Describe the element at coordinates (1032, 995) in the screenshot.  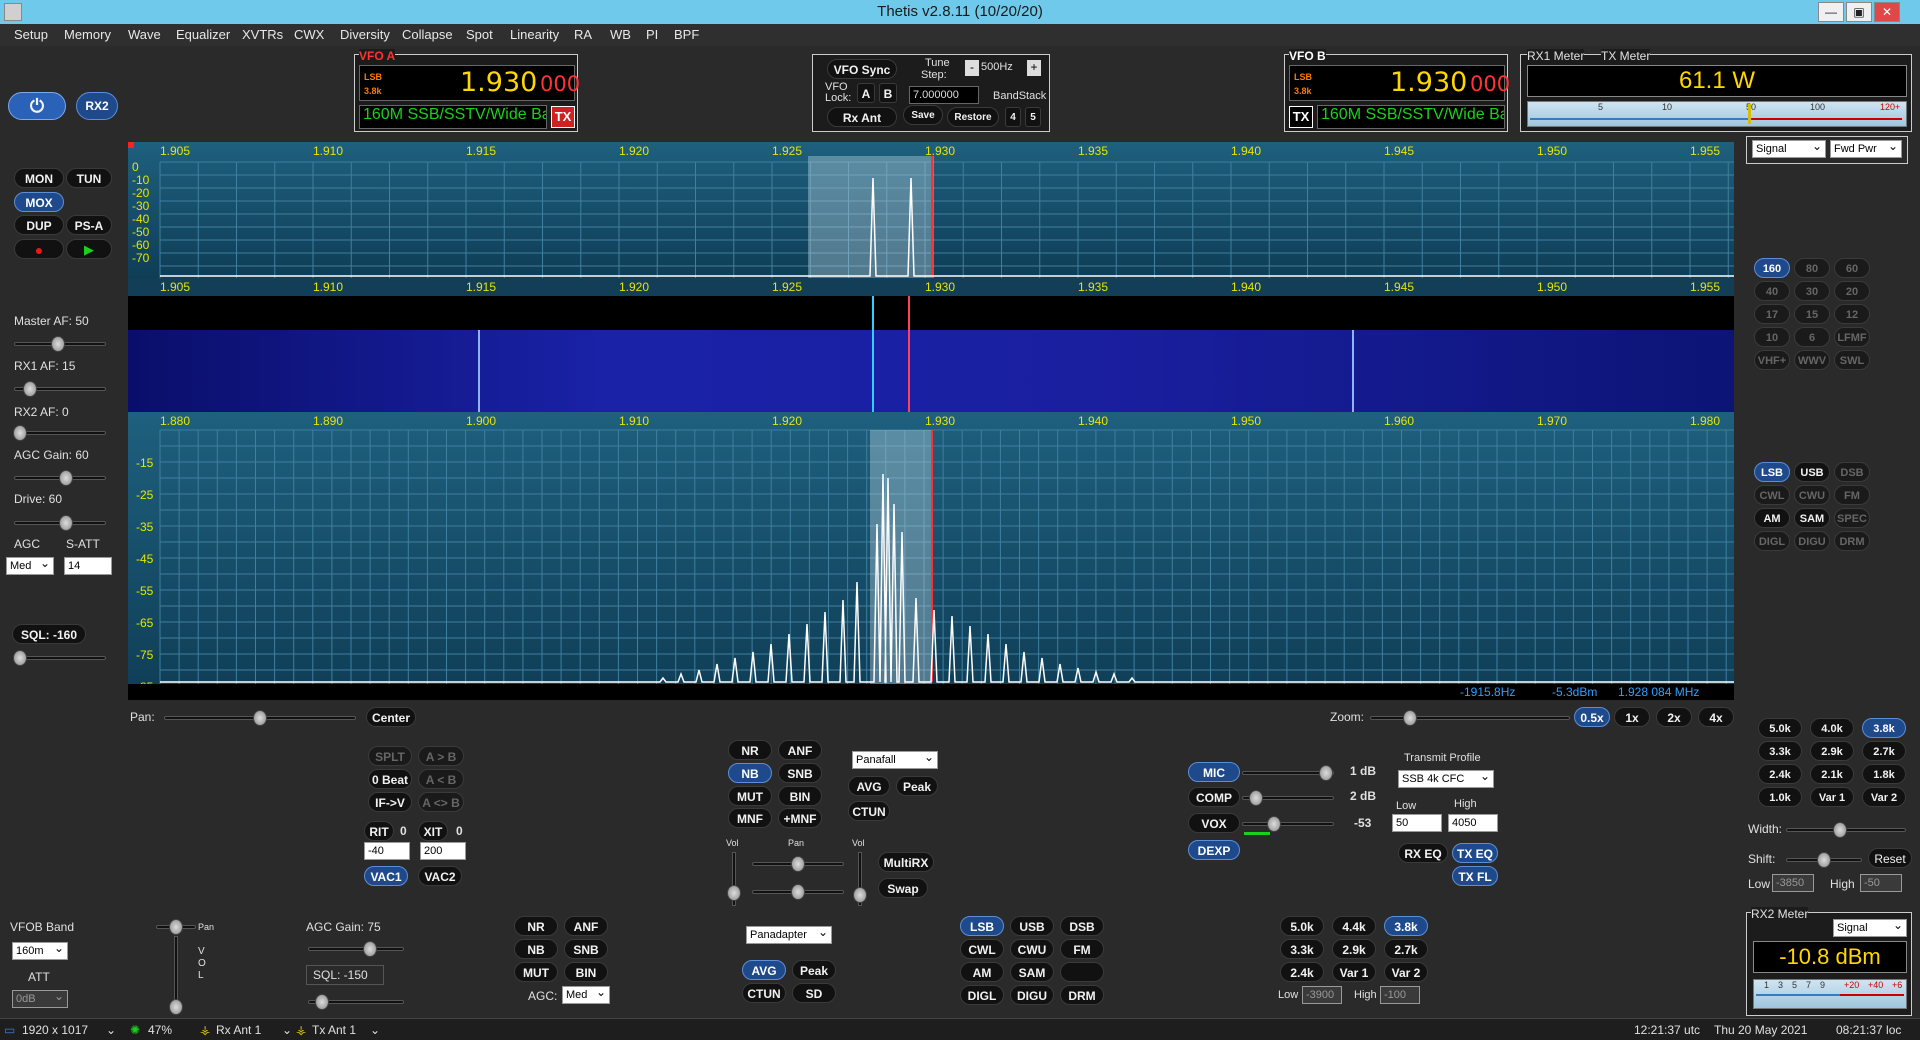
I see `rx2-mode-digu-button: DIGU` at that location.